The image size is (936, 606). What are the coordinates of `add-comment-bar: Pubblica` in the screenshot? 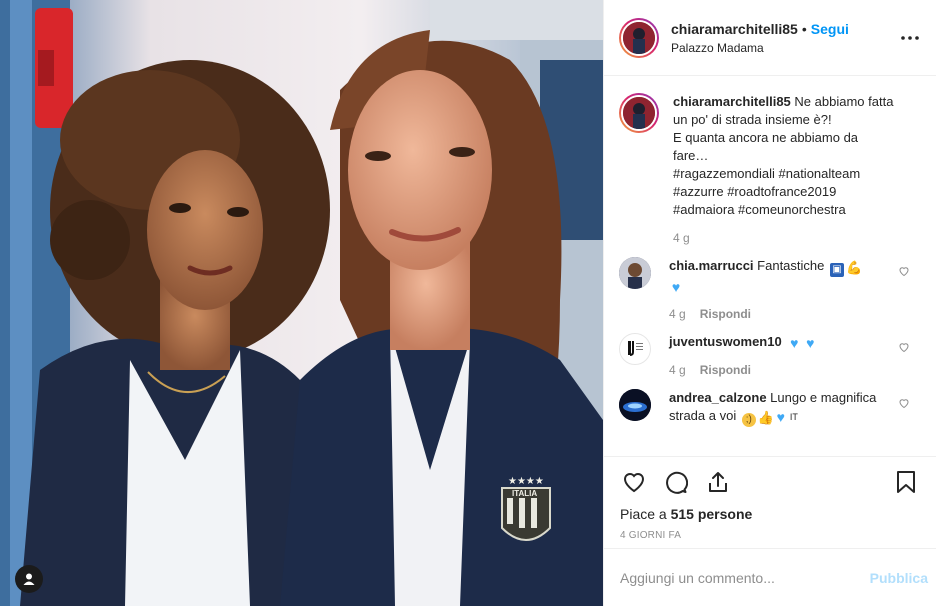 It's located at (770, 577).